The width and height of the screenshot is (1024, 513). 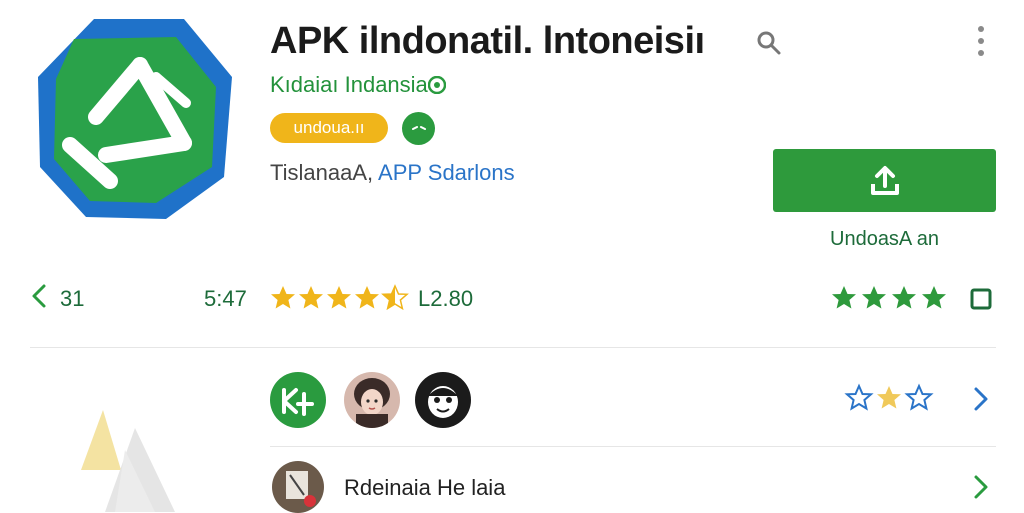 I want to click on app-icon, so click(x=135, y=119).